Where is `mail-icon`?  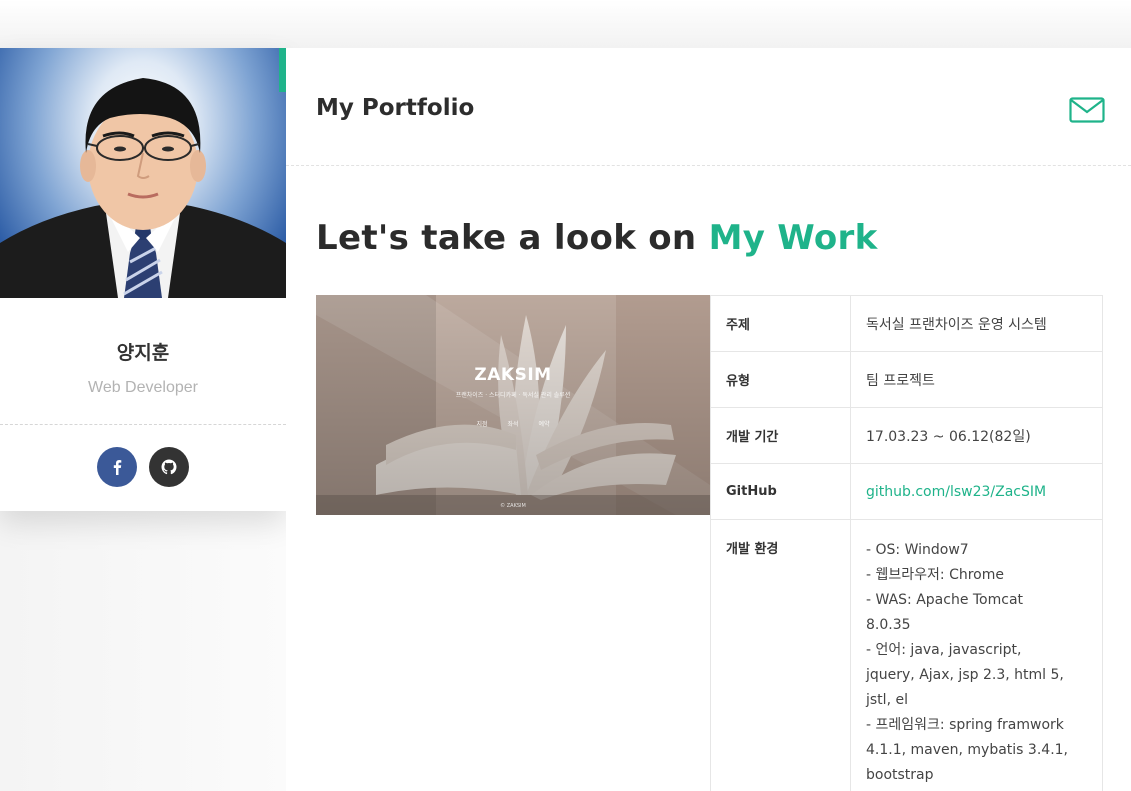
mail-icon is located at coordinates (1087, 110).